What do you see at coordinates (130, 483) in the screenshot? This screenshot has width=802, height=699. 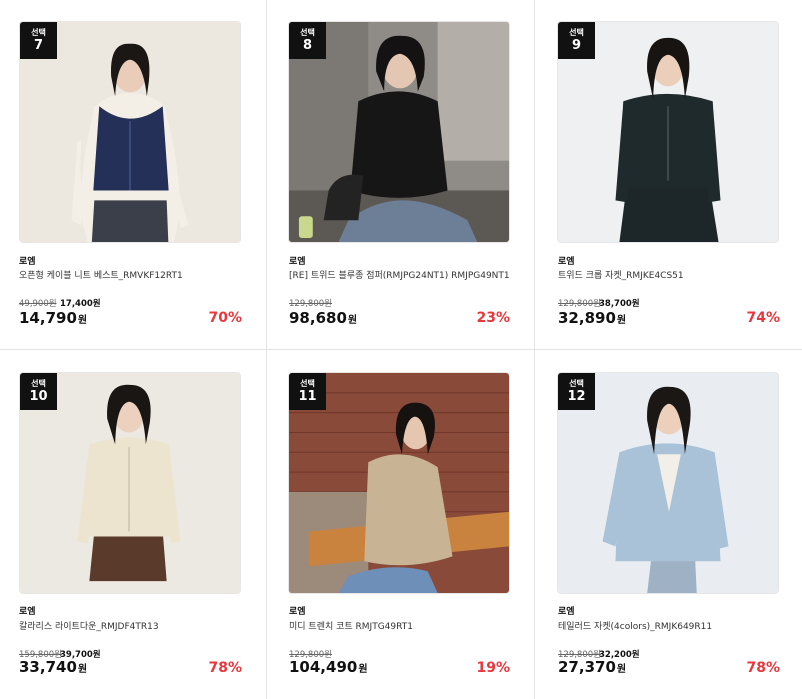 I see `product-image: 선택 10` at bounding box center [130, 483].